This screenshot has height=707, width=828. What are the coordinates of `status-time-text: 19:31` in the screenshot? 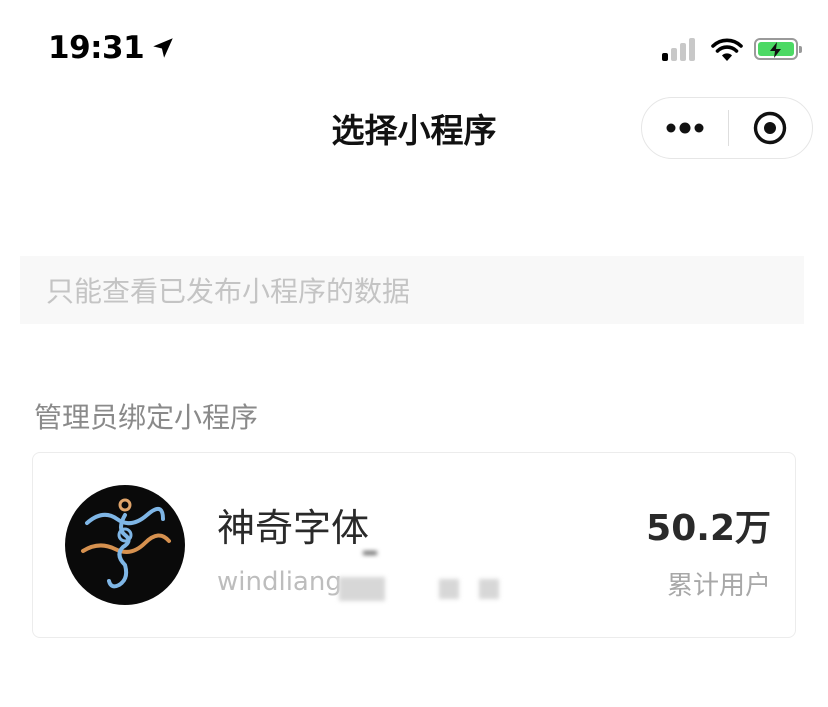 It's located at (96, 48).